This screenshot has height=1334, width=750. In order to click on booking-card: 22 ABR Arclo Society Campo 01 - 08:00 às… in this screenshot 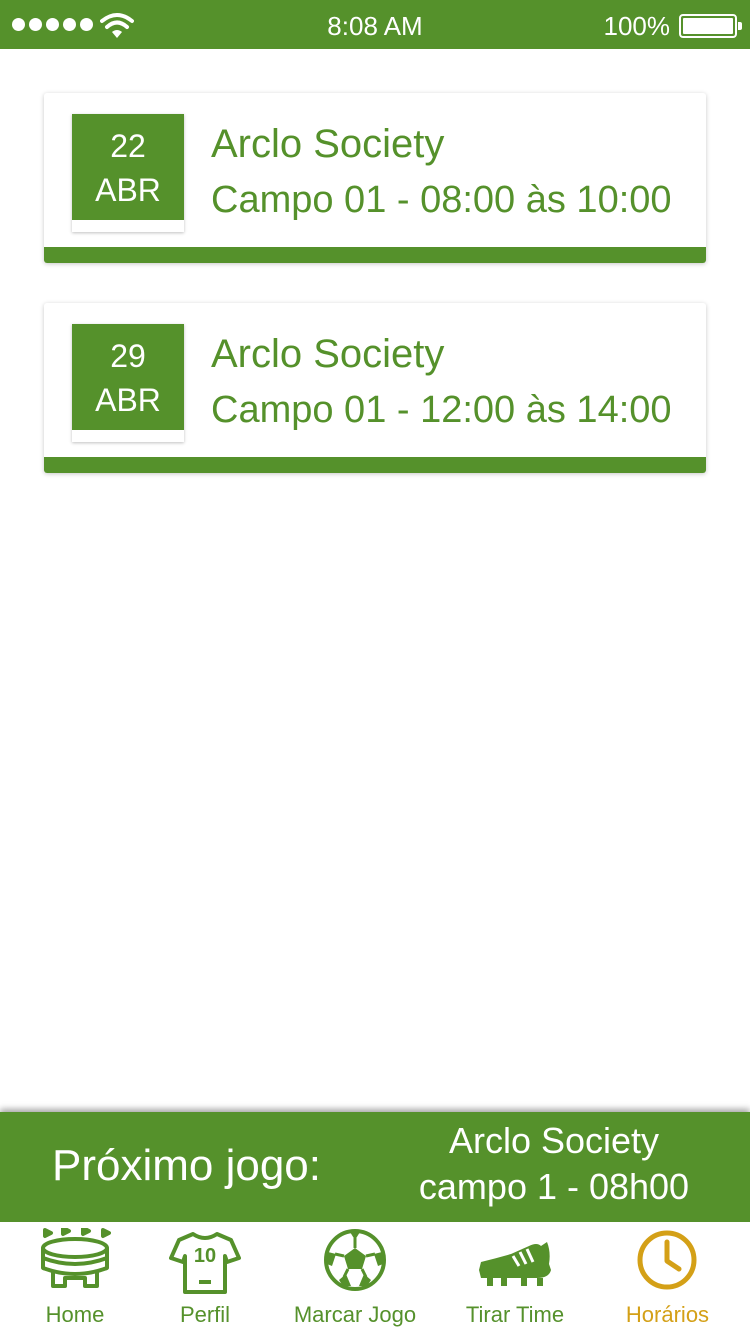, I will do `click(375, 178)`.